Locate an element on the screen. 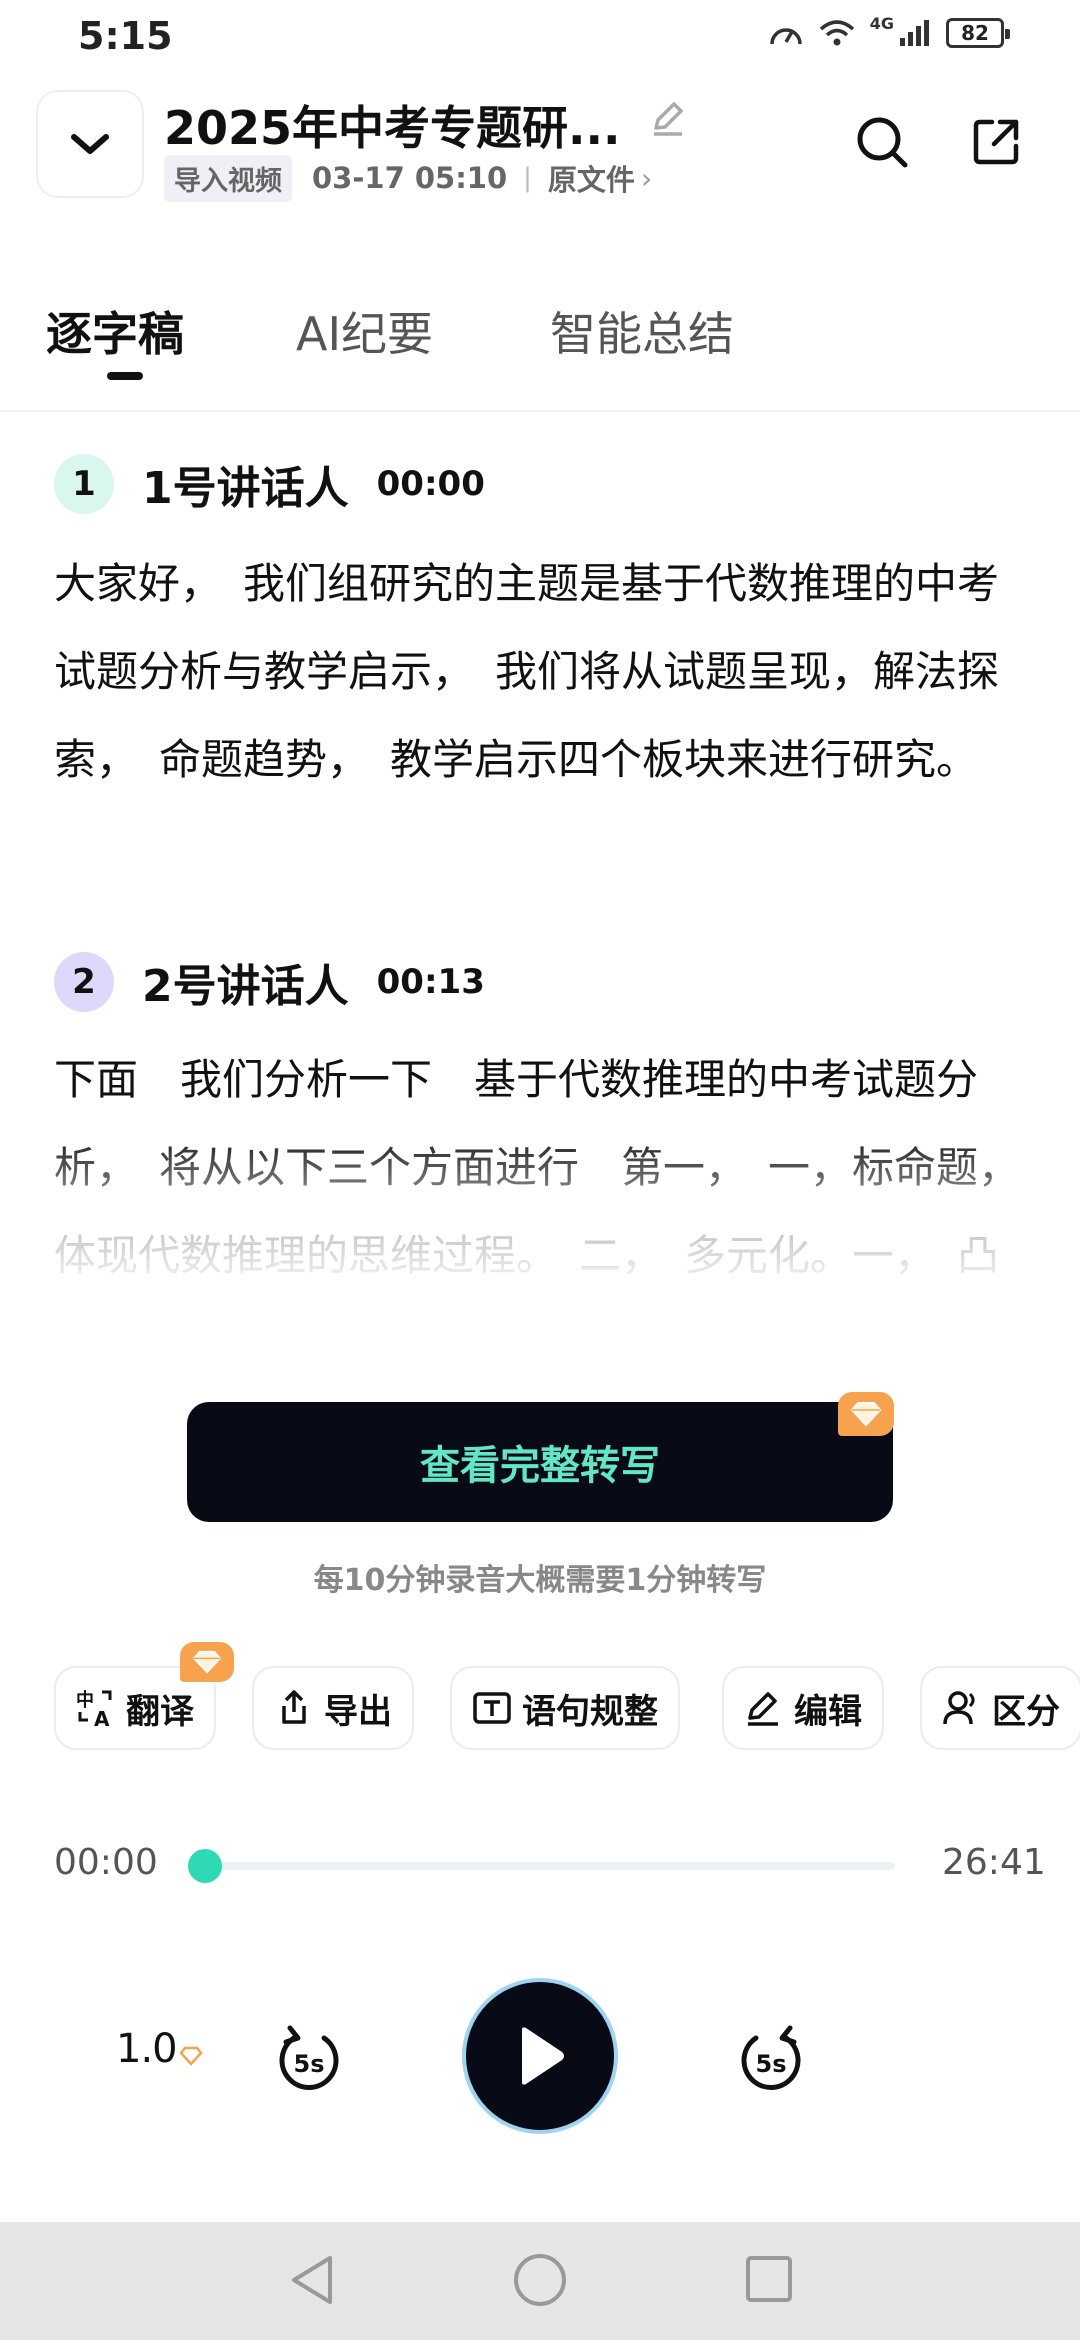  view-full-transcript-button: 查看完整转写 is located at coordinates (540, 1462).